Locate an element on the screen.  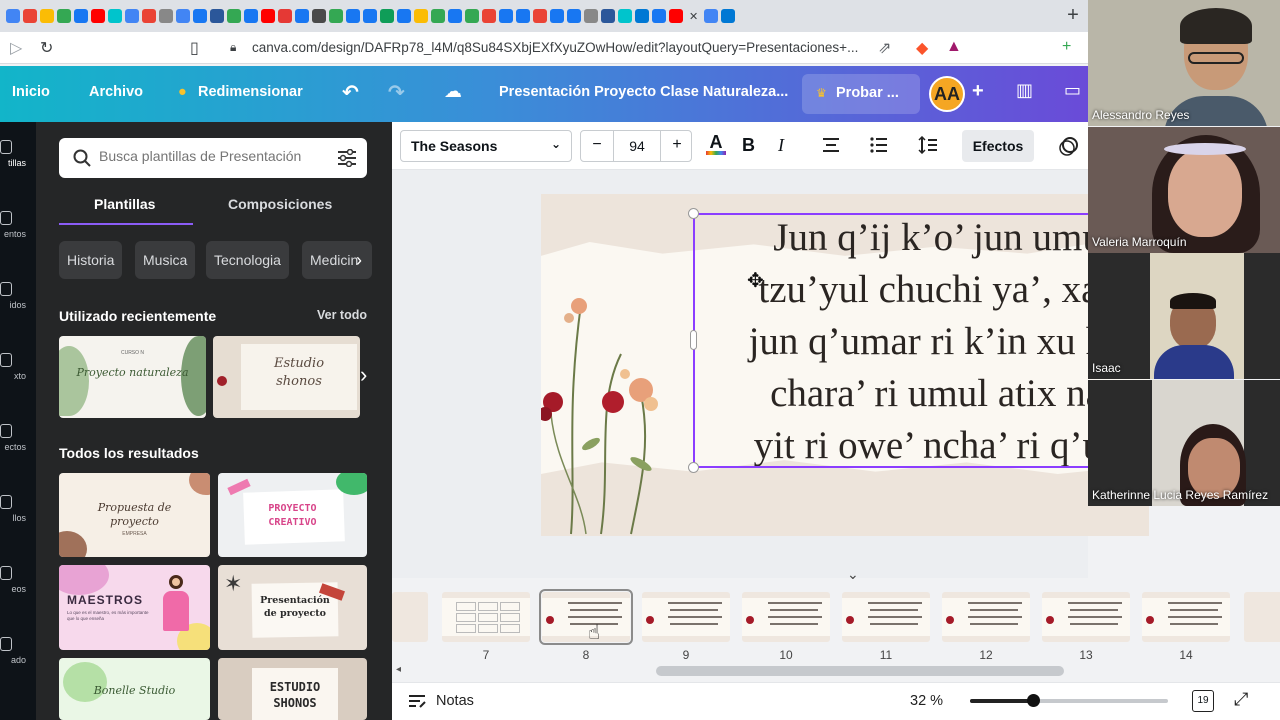
result-template-2: PROYECTO CREATIVO is located at coordinates (292, 515).